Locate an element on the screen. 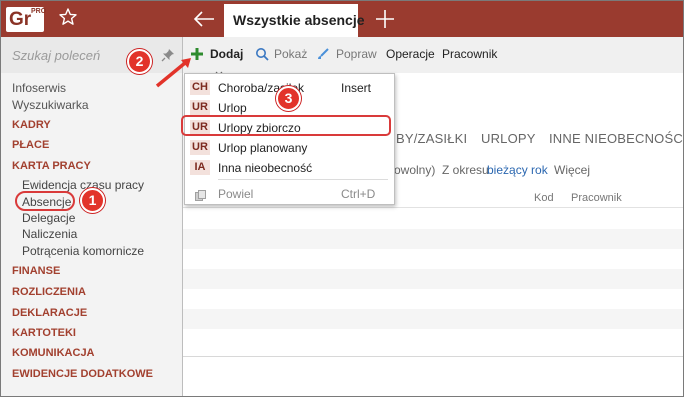 The width and height of the screenshot is (684, 397). step-badge-1: 1 is located at coordinates (92, 200).